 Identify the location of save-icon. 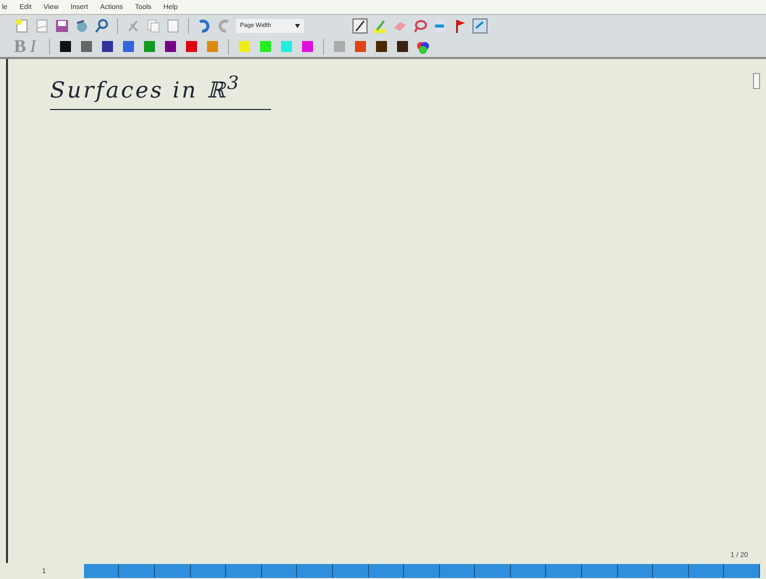
(62, 26).